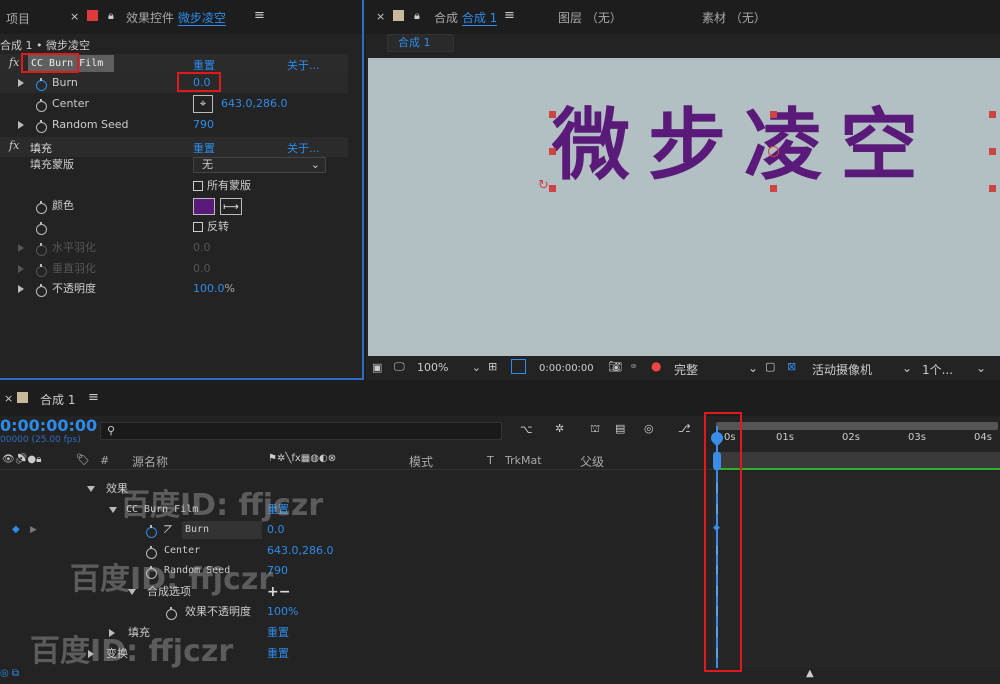 This screenshot has width=1000, height=684. What do you see at coordinates (57, 399) in the screenshot?
I see `tab-timeline-comp: 合成 1` at bounding box center [57, 399].